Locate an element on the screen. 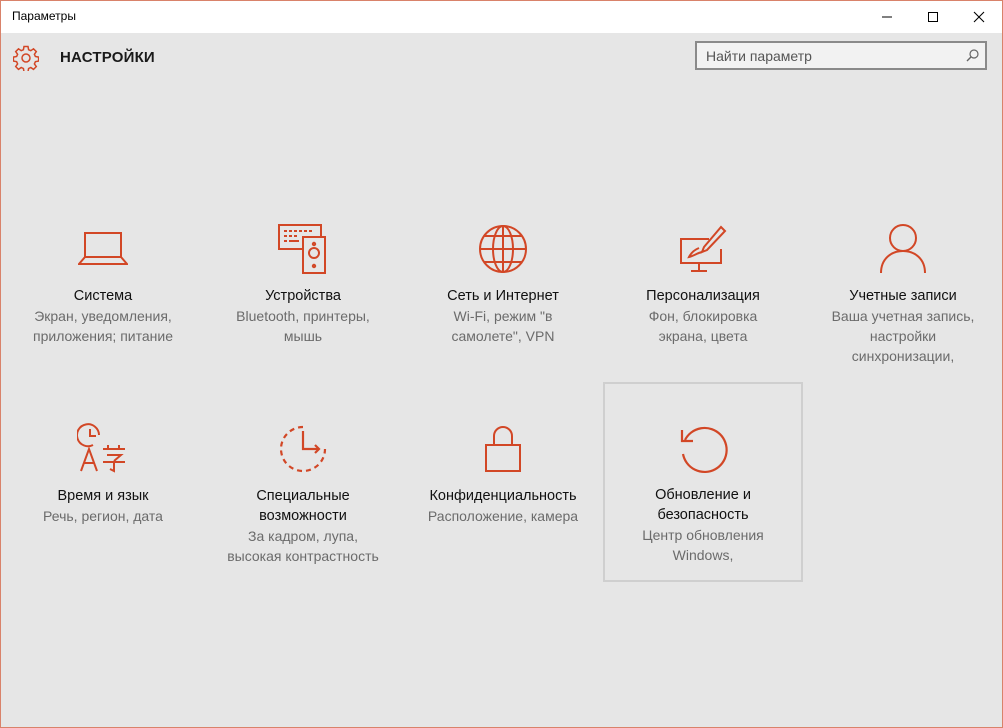  page-title: НАСТРОЙКИ is located at coordinates (107, 57).